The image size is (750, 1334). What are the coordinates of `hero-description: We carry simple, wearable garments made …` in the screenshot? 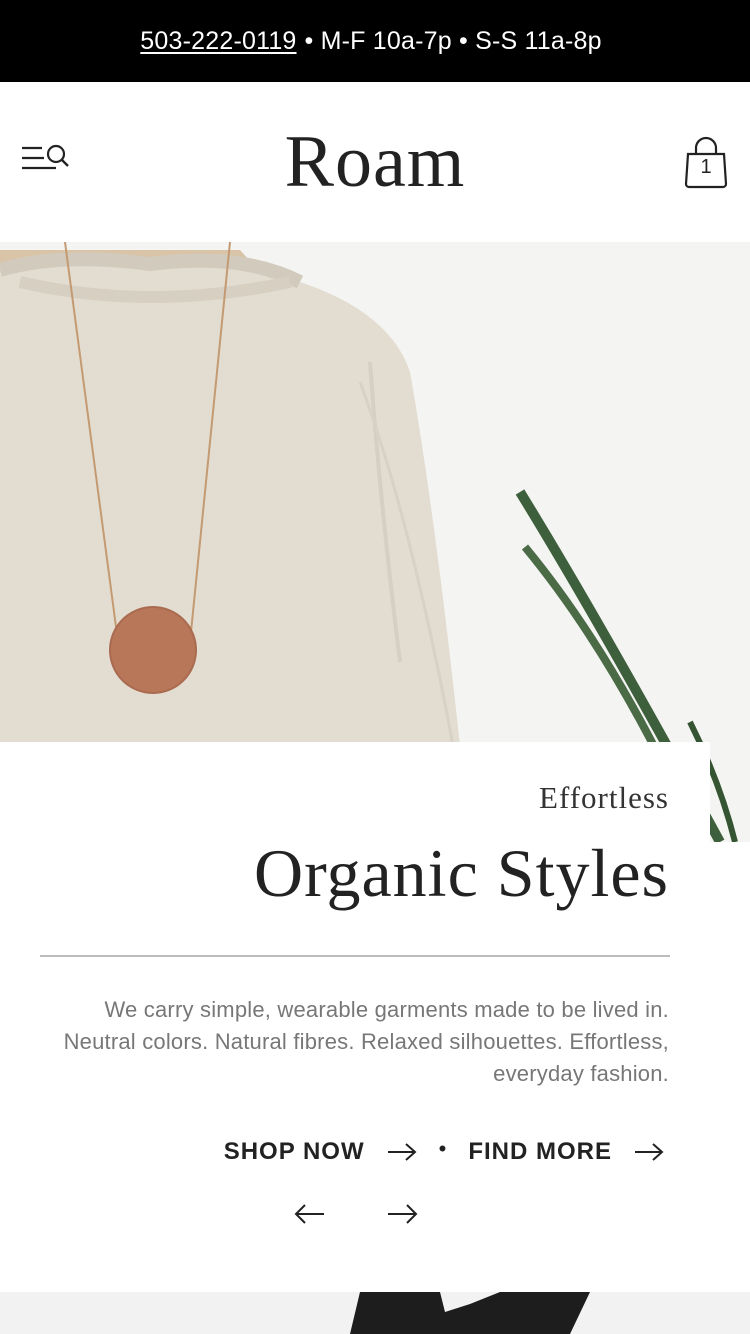 It's located at (366, 1041).